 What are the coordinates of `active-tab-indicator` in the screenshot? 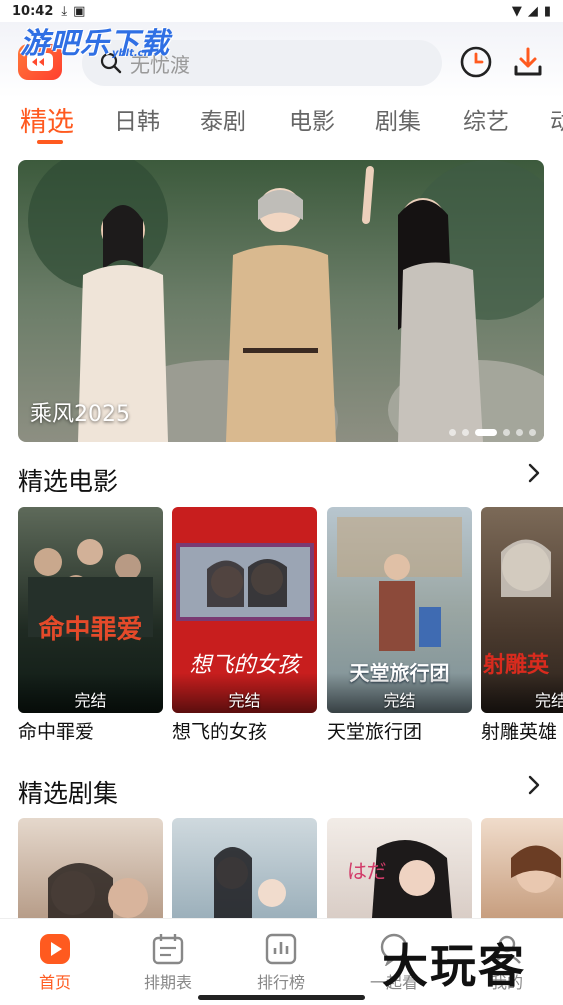 It's located at (50, 142).